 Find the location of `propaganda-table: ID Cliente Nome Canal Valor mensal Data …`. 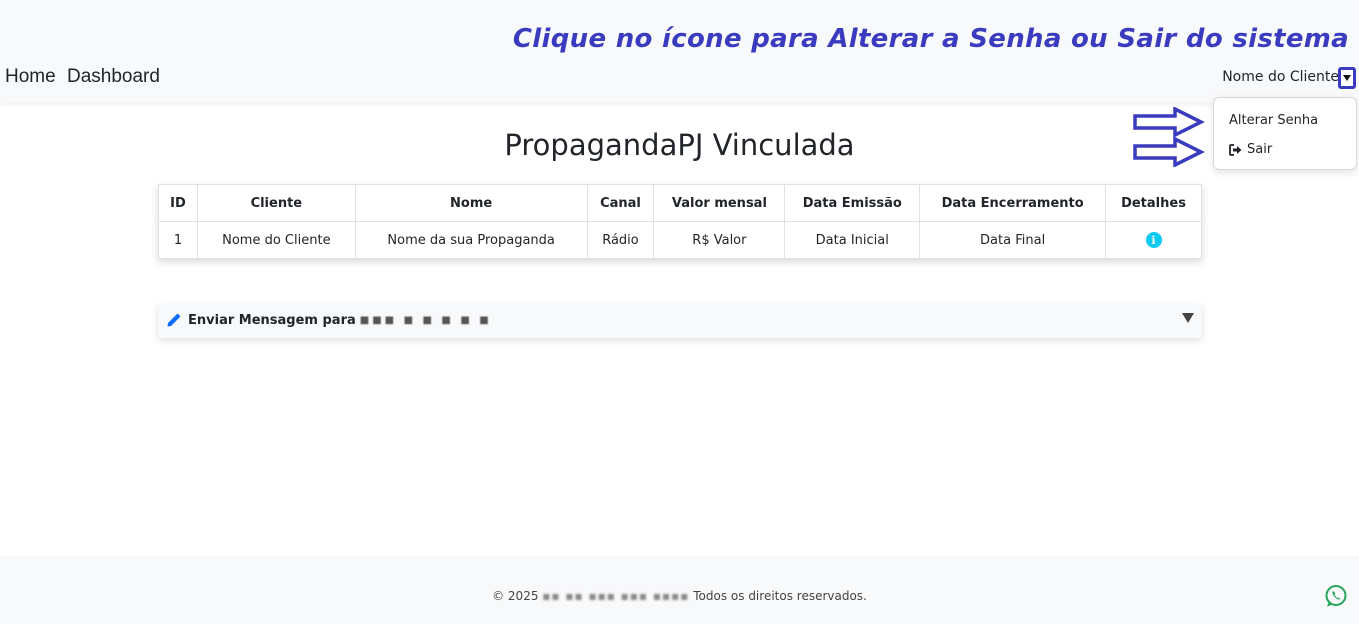

propaganda-table: ID Cliente Nome Canal Valor mensal Data … is located at coordinates (680, 221).